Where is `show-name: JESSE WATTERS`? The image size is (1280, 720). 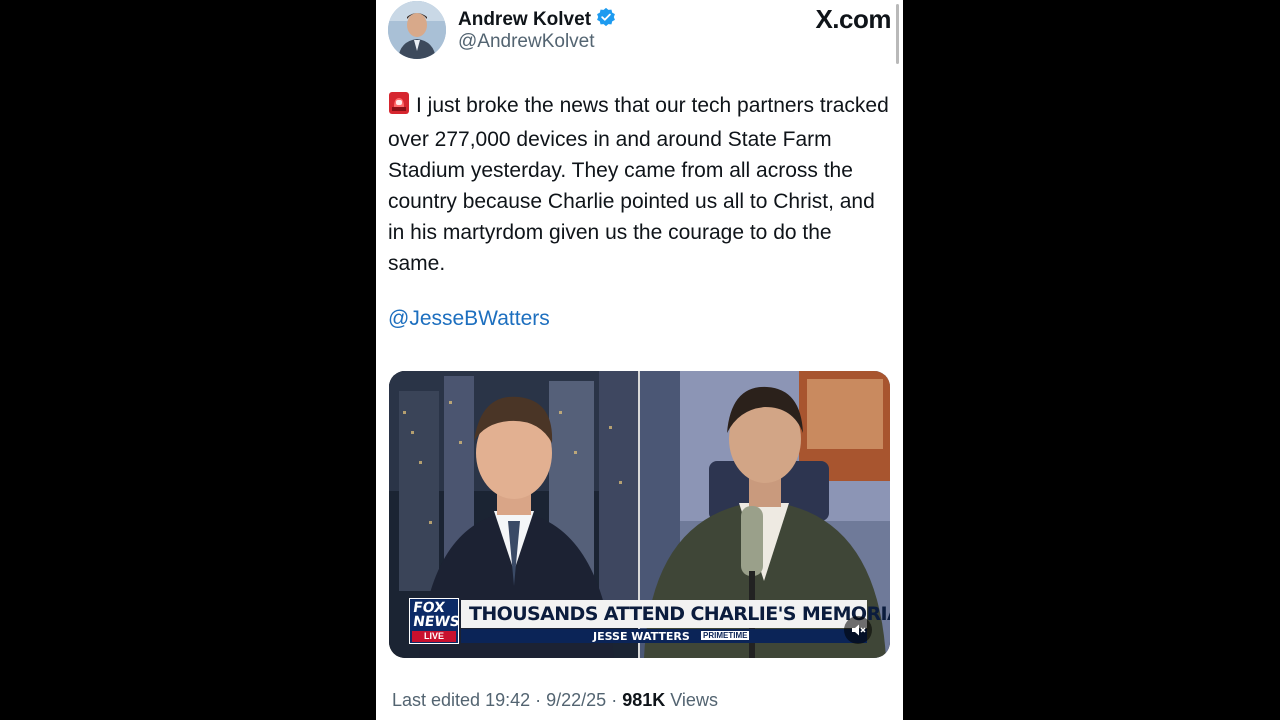
show-name: JESSE WATTERS is located at coordinates (641, 636).